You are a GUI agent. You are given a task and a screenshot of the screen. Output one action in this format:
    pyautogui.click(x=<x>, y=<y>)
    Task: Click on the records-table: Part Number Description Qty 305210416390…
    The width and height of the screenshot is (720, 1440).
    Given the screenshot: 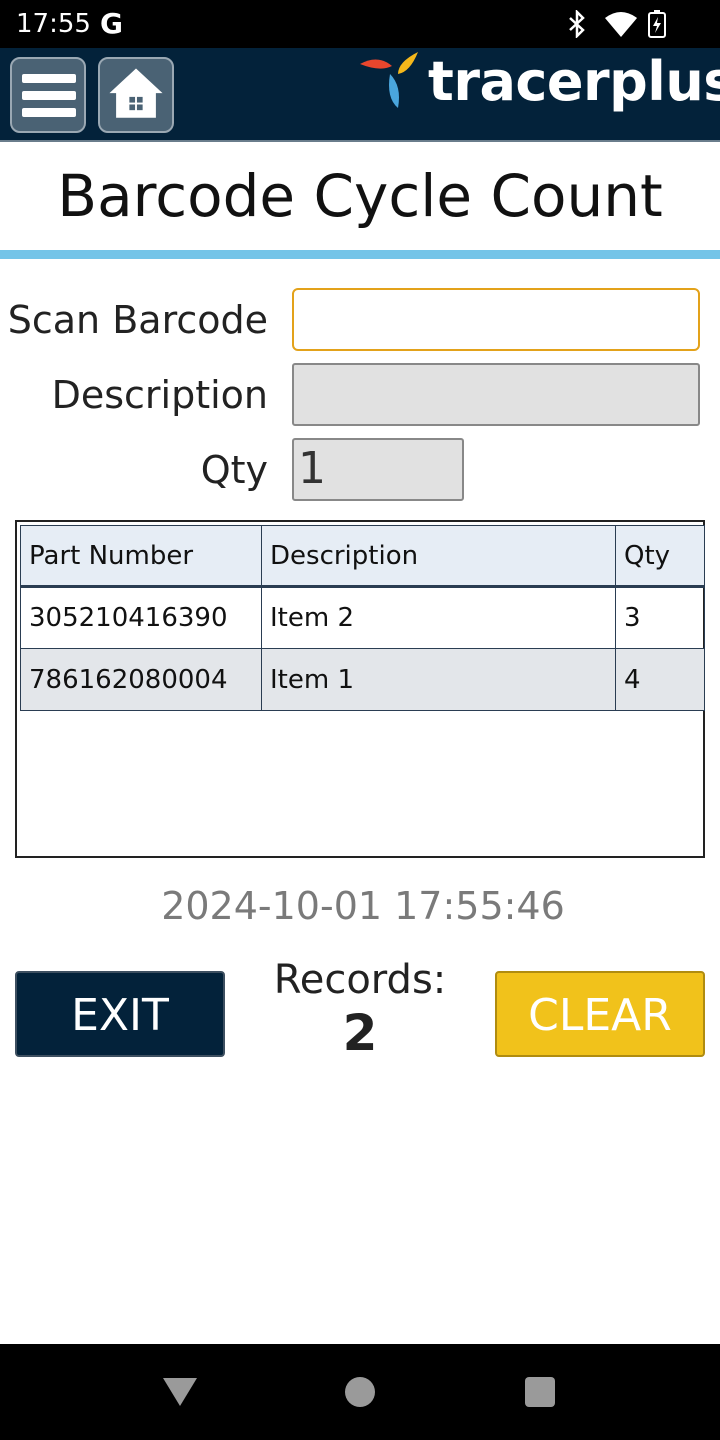 What is the action you would take?
    pyautogui.click(x=362, y=618)
    